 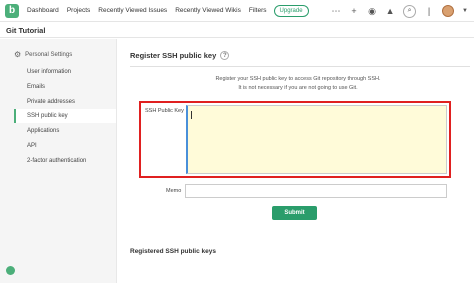 What do you see at coordinates (173, 251) in the screenshot?
I see `registered-keys-title: Registered SSH public keys` at bounding box center [173, 251].